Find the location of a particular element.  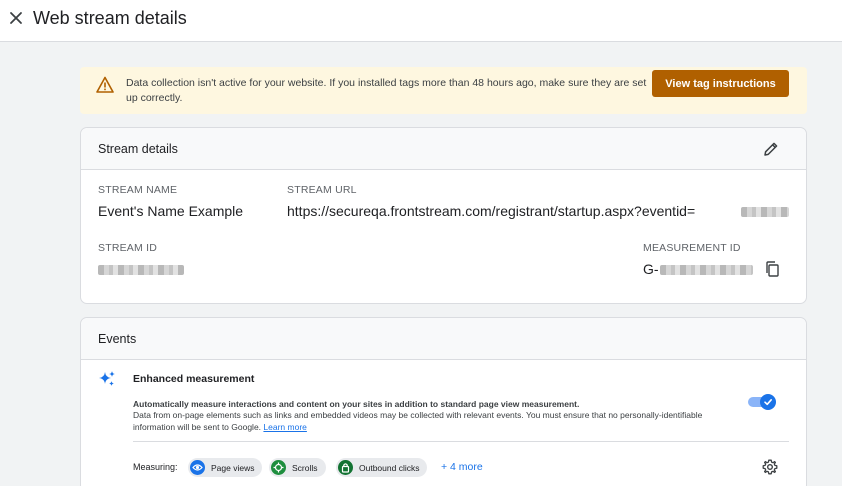

enhanced-measurement-toggle is located at coordinates (762, 402).